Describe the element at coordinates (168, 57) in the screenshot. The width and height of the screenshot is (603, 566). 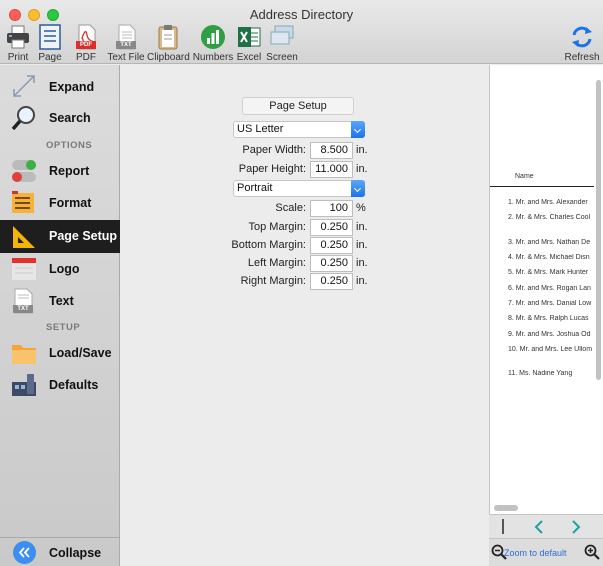
I see `toolbar-clipboard-label: Clipboard` at that location.